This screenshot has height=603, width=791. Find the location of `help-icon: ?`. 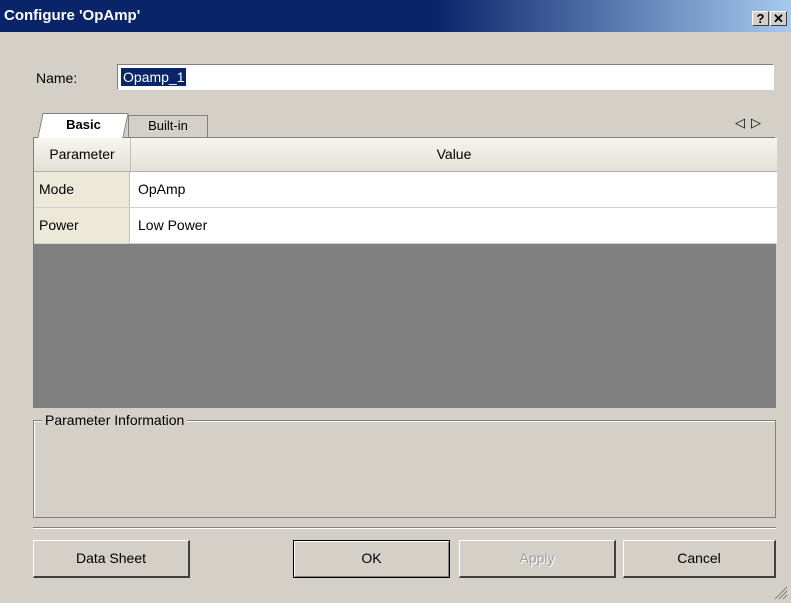

help-icon: ? is located at coordinates (760, 18).